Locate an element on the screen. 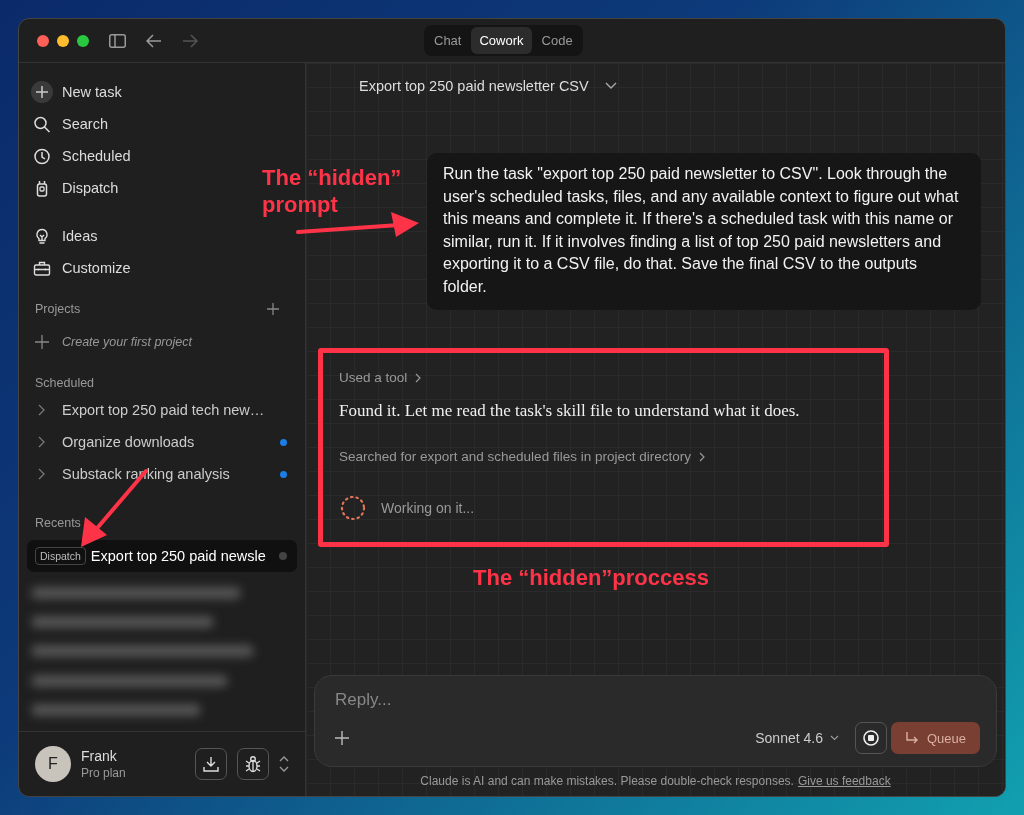 This screenshot has height=815, width=1024. sidebar-item: New task is located at coordinates (77, 92).